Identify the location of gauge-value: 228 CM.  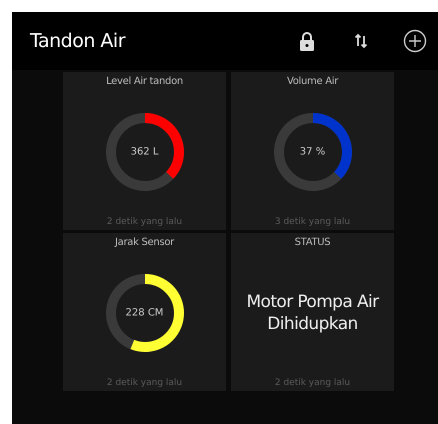
(145, 313).